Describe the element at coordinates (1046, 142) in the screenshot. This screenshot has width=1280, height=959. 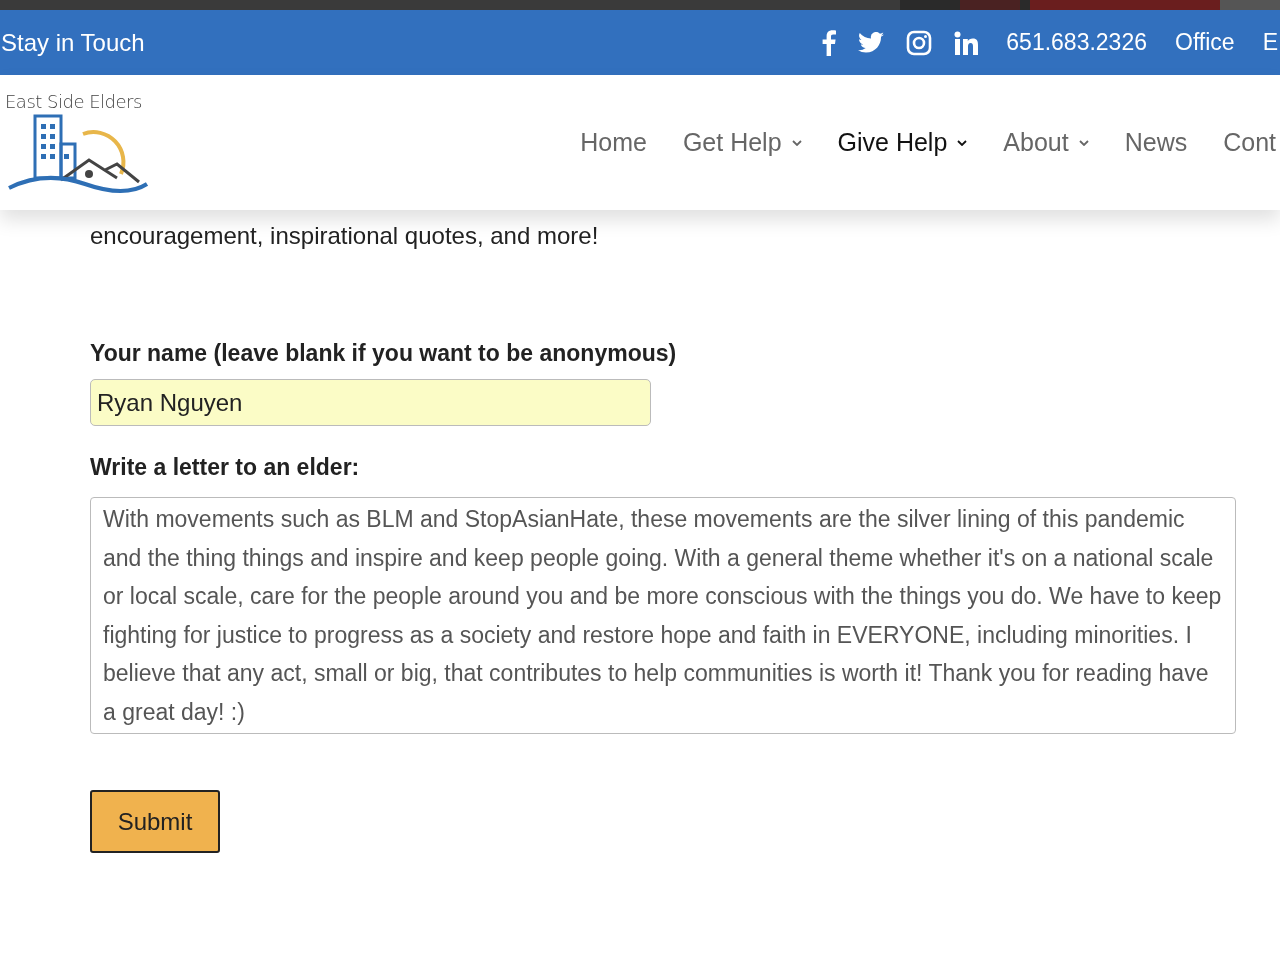
I see `nav-item: About` at that location.